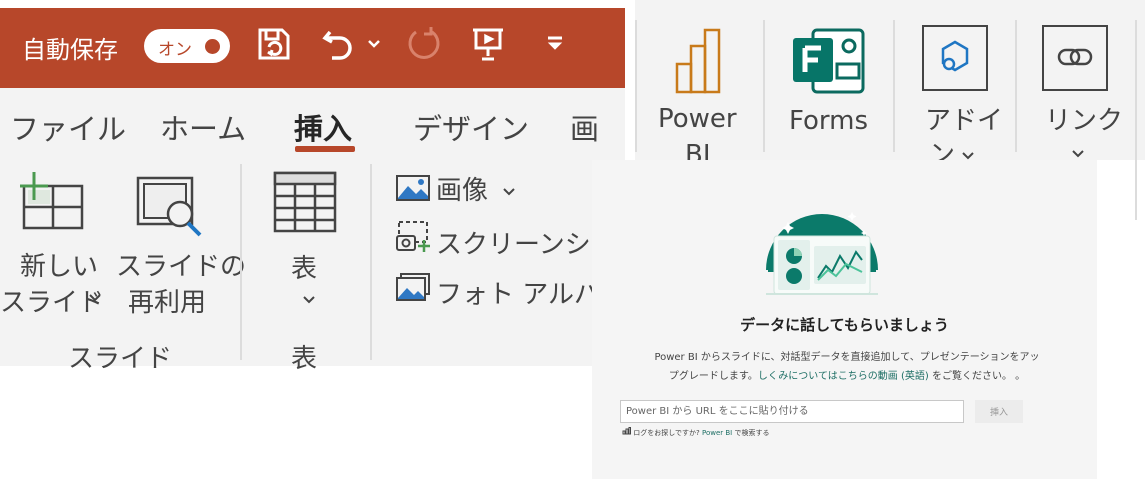 Image resolution: width=1145 pixels, height=479 pixels. What do you see at coordinates (323, 127) in the screenshot?
I see `tab-insert: 挿入` at bounding box center [323, 127].